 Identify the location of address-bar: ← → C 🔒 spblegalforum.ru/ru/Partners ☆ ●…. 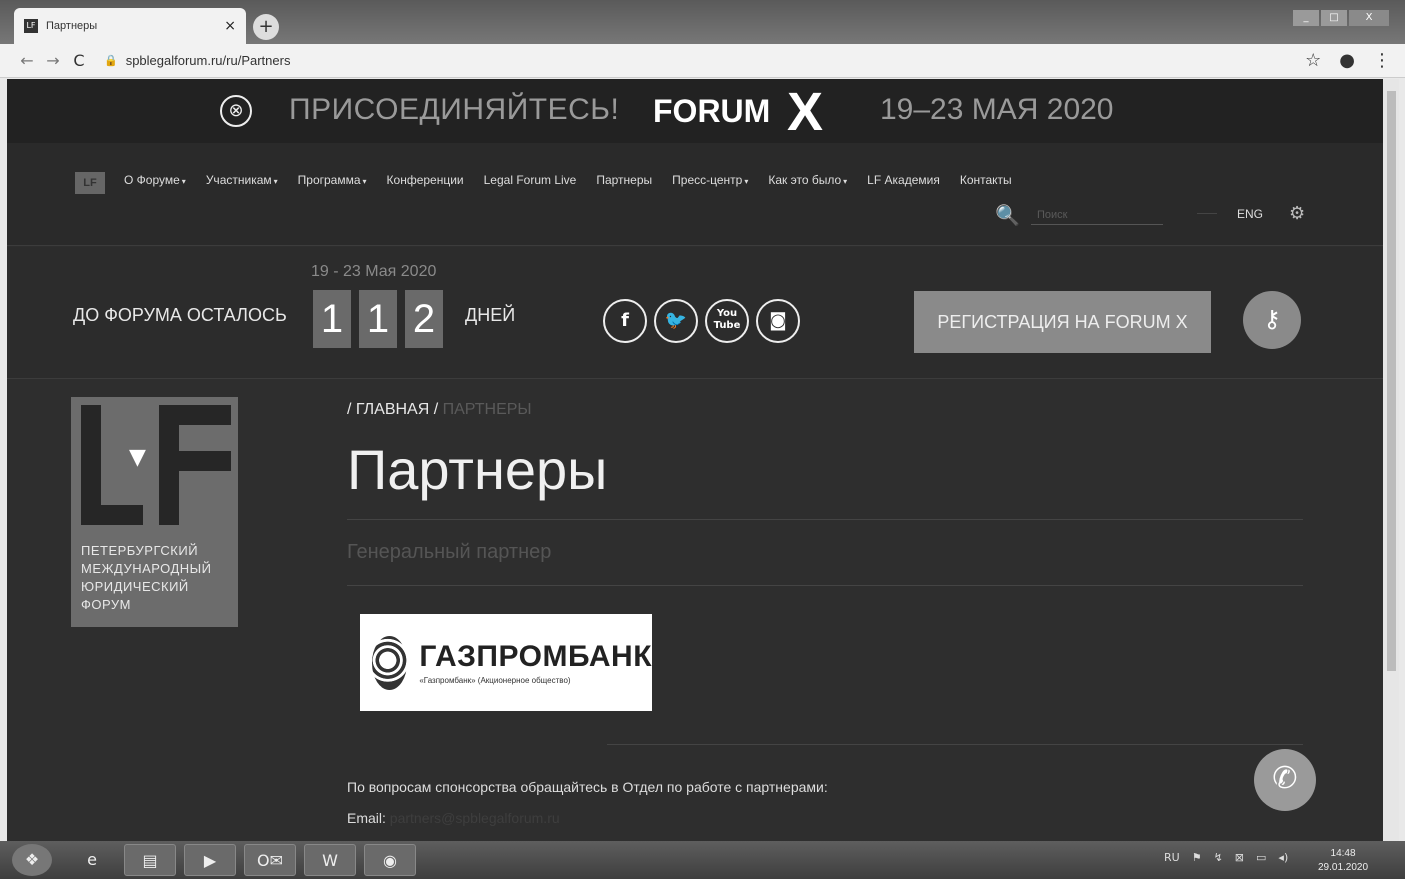
(702, 61).